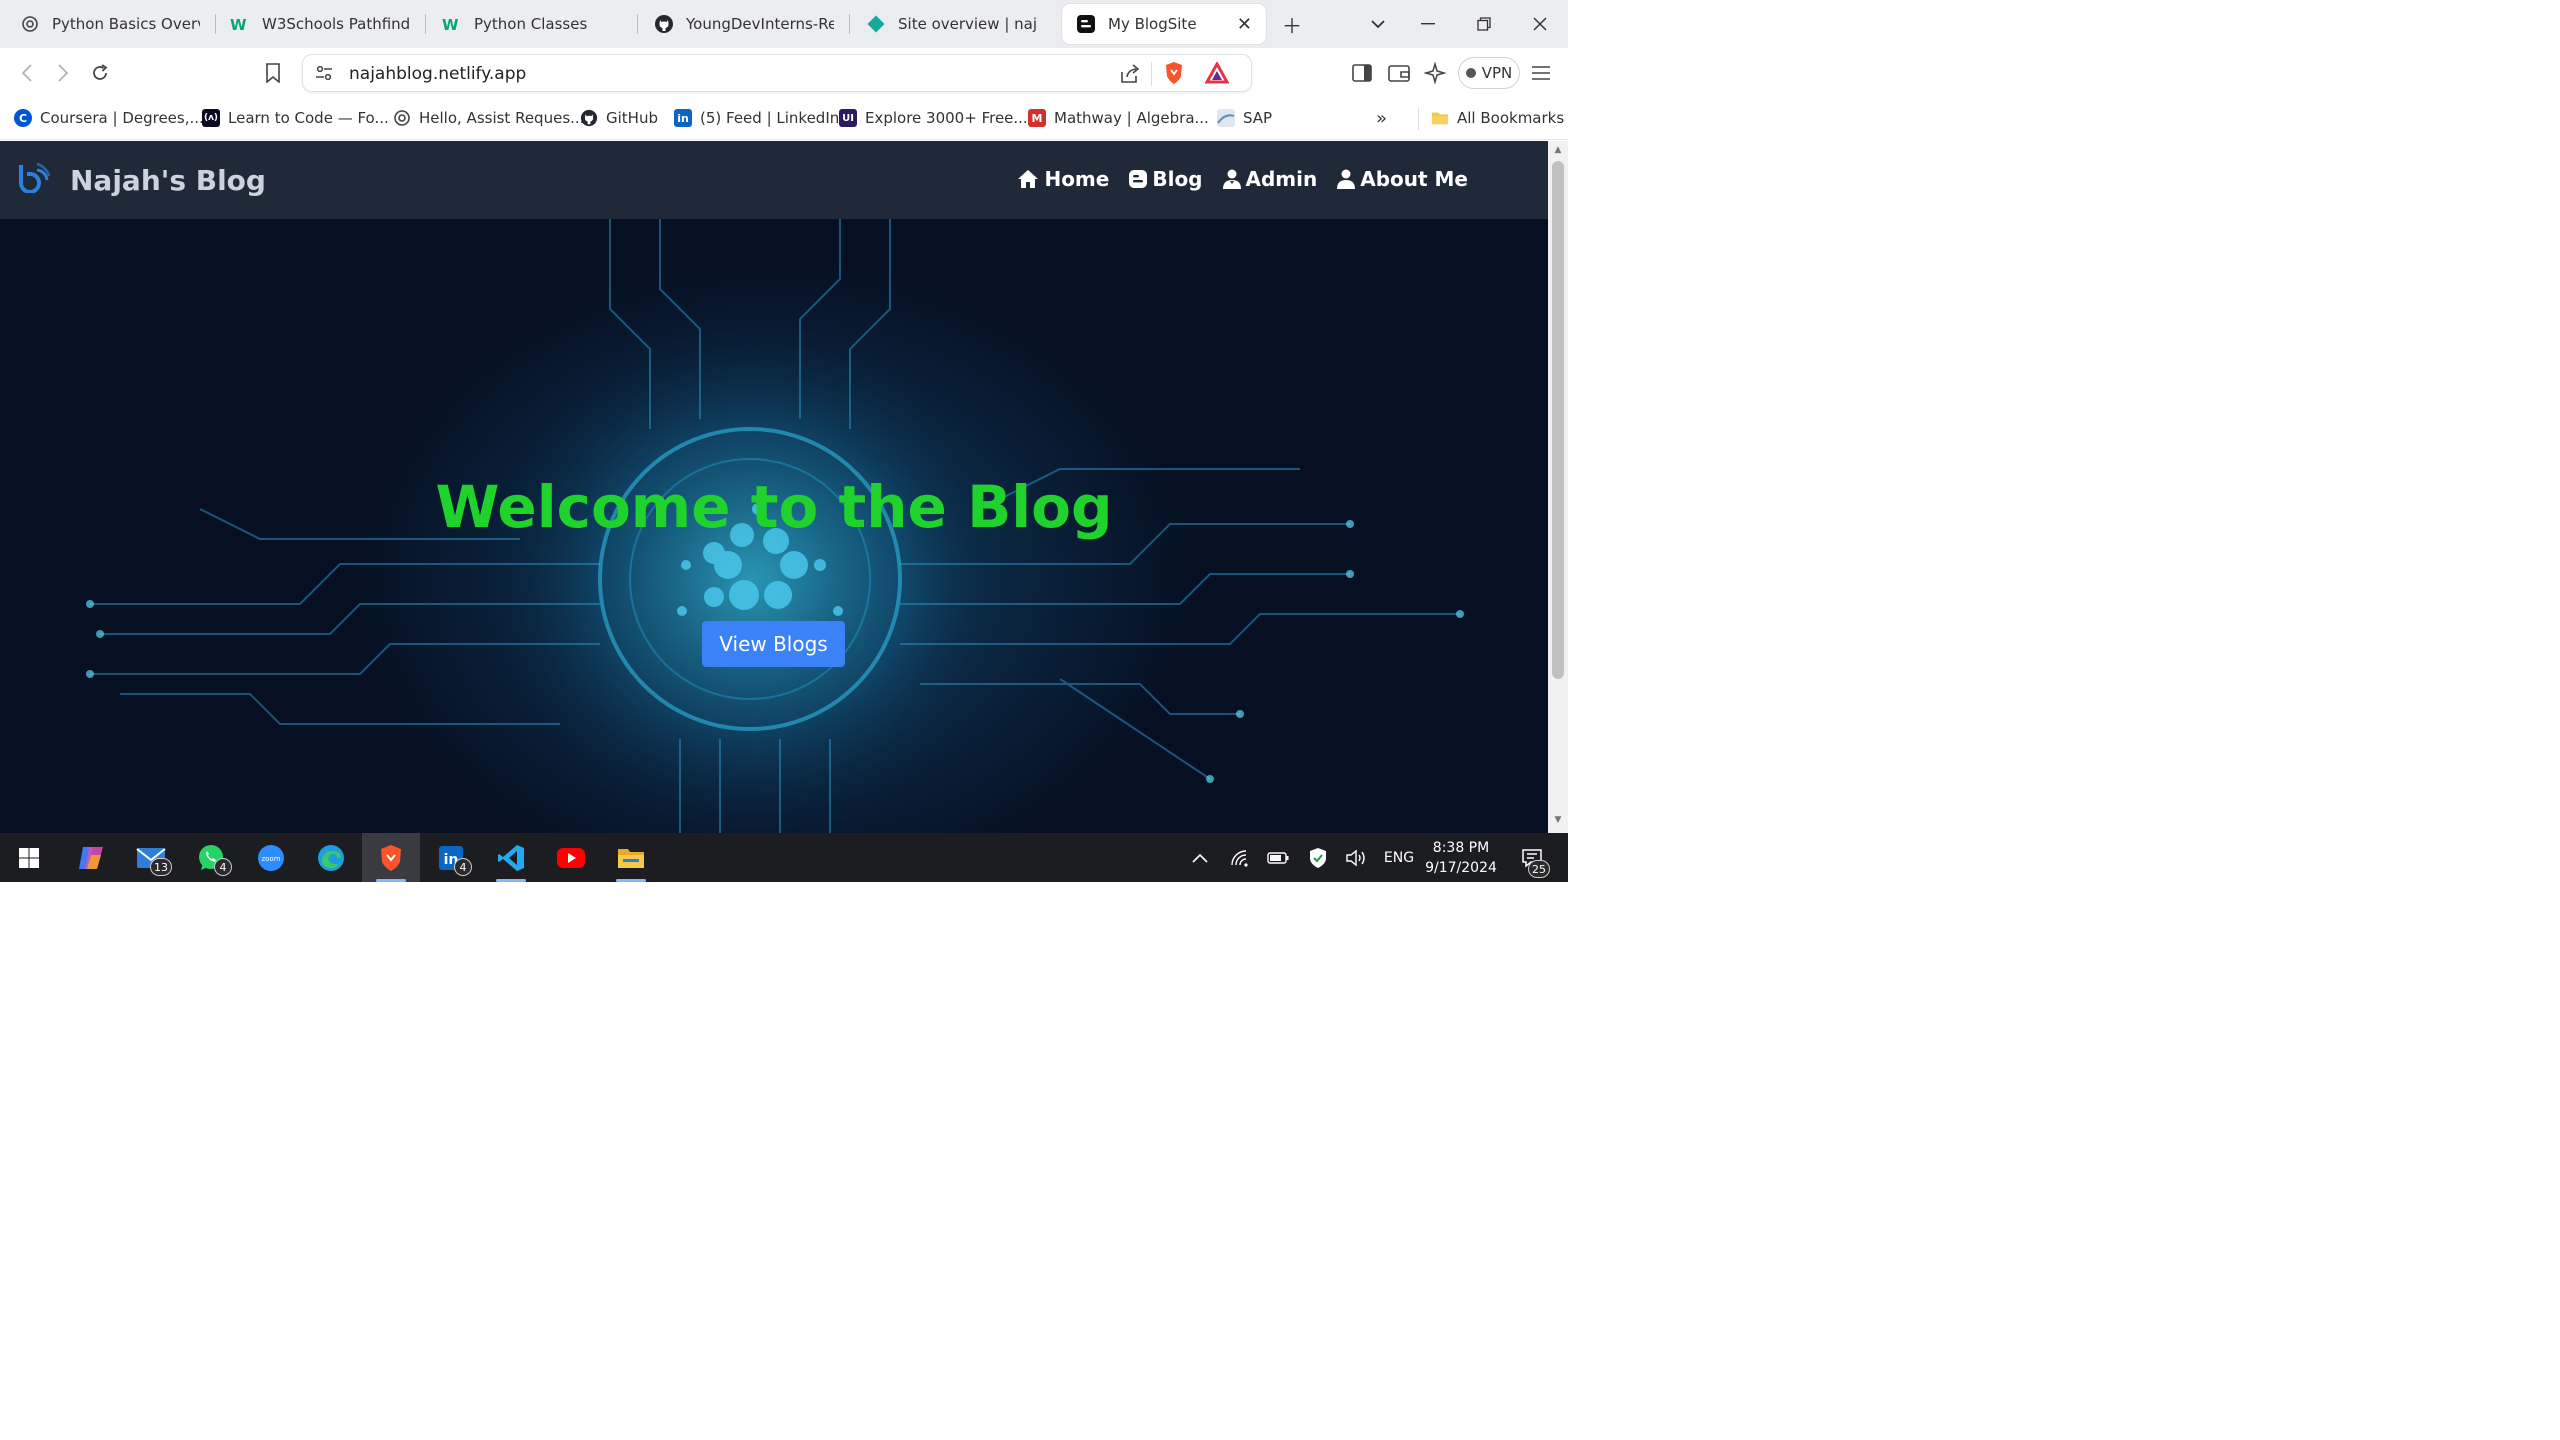  Describe the element at coordinates (391, 857) in the screenshot. I see `taskbar-brave` at that location.